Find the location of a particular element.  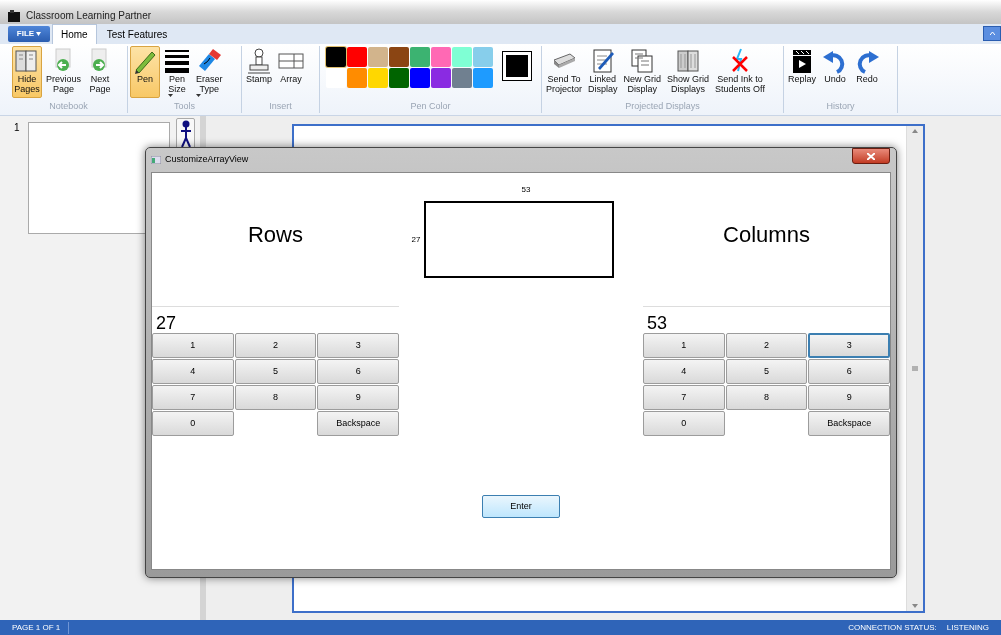

stick-figure-icon is located at coordinates (185, 134).